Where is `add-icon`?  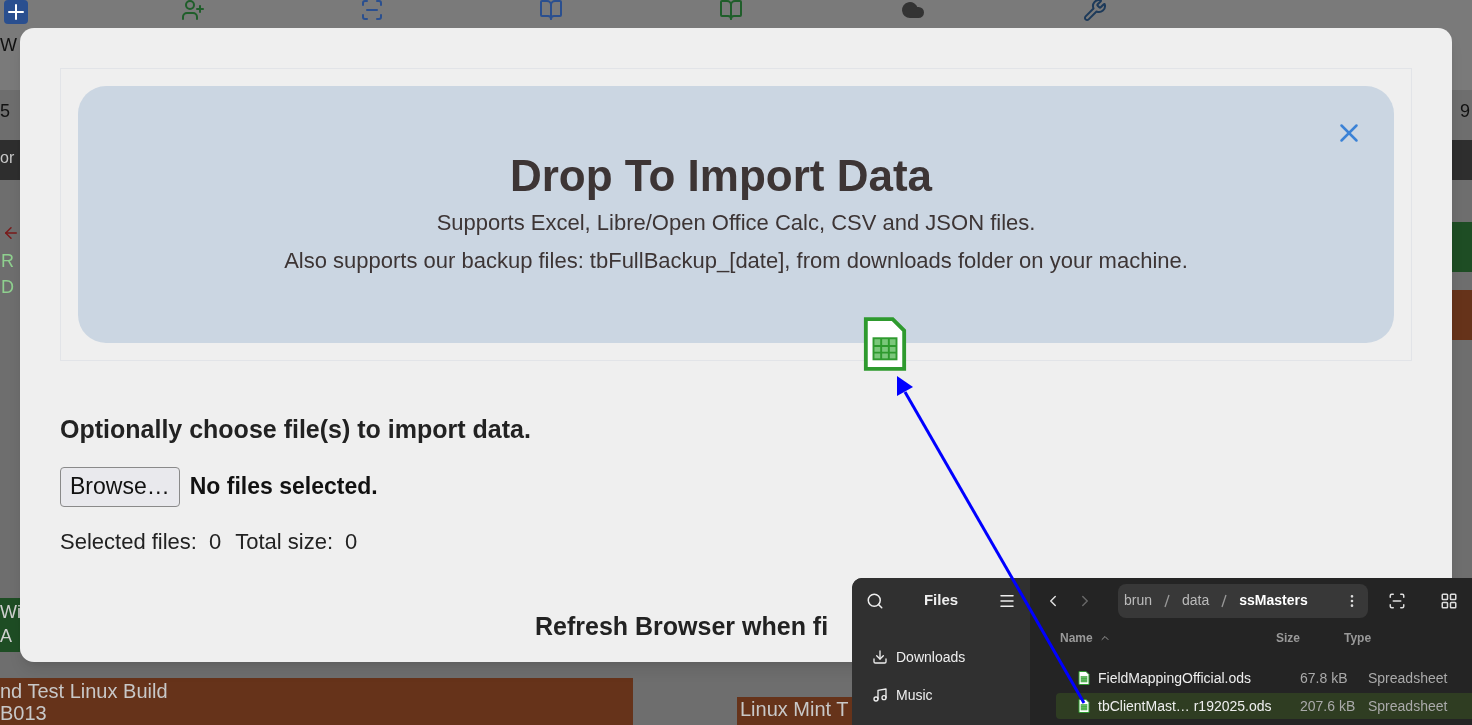
add-icon is located at coordinates (16, 12).